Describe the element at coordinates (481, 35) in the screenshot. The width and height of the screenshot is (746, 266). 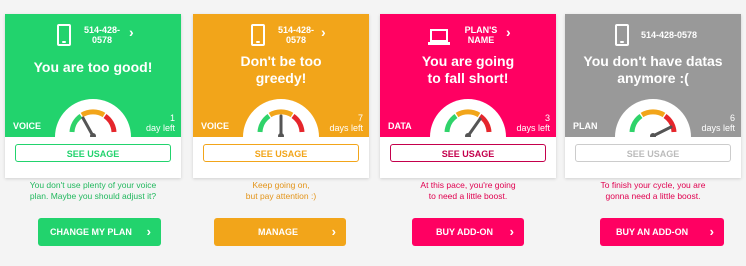
I see `plan-name: PLAN'S NAME` at that location.